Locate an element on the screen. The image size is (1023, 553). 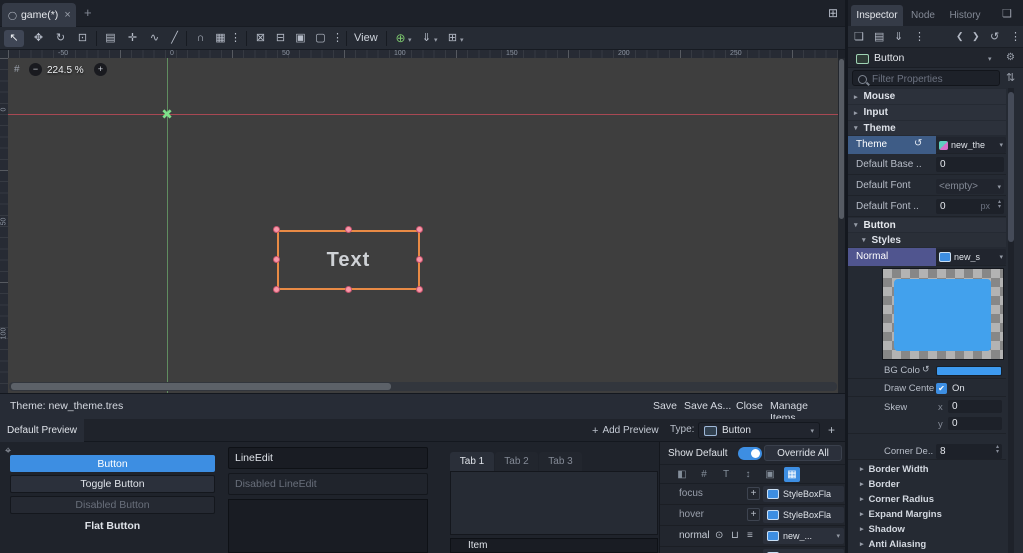
skeleton-options-menu: ⋮ is located at coordinates (337, 38).